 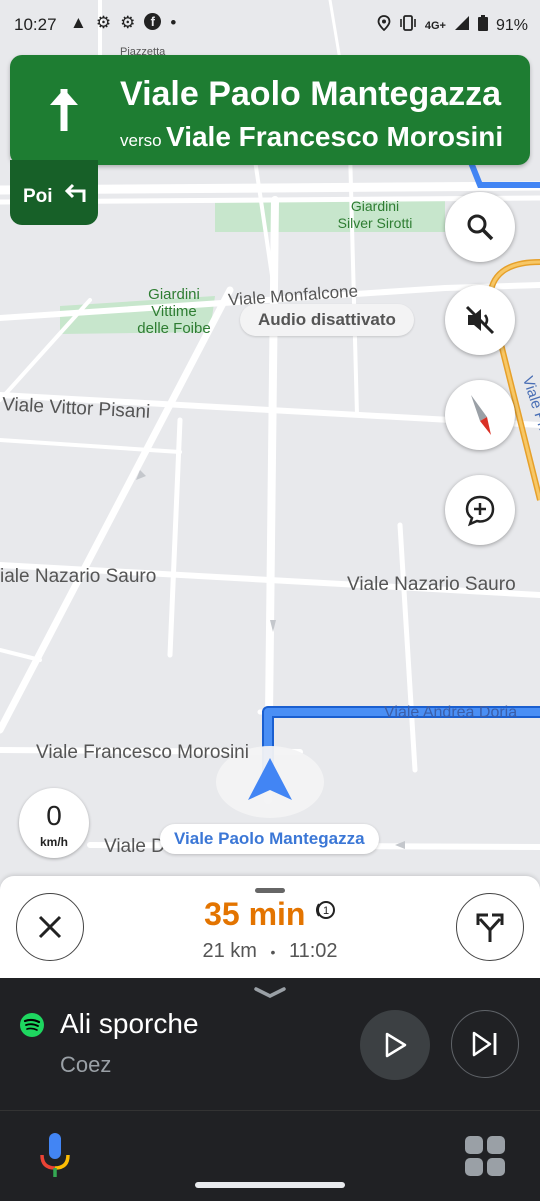 What do you see at coordinates (54, 815) in the screenshot?
I see `speed-value: 0` at bounding box center [54, 815].